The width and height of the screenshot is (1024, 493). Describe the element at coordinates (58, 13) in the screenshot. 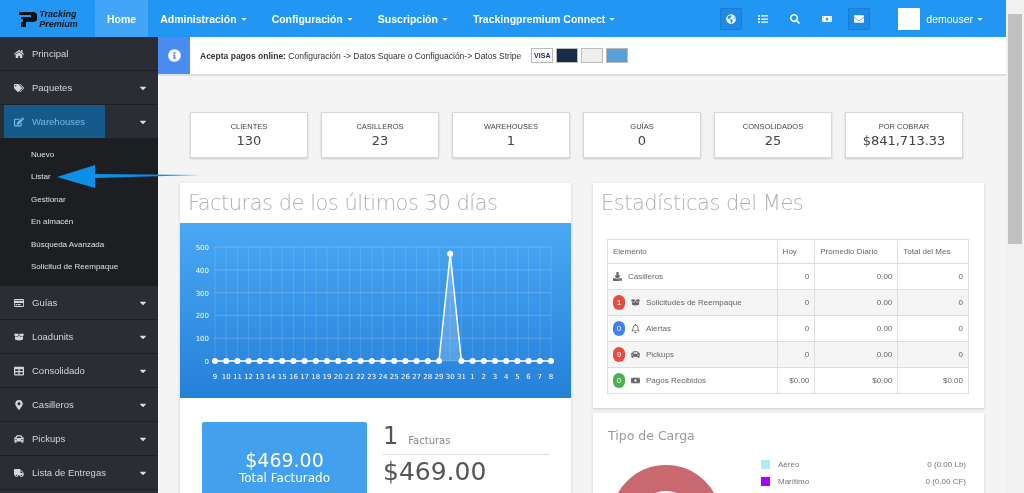

I see `logo-text: Tracking` at that location.